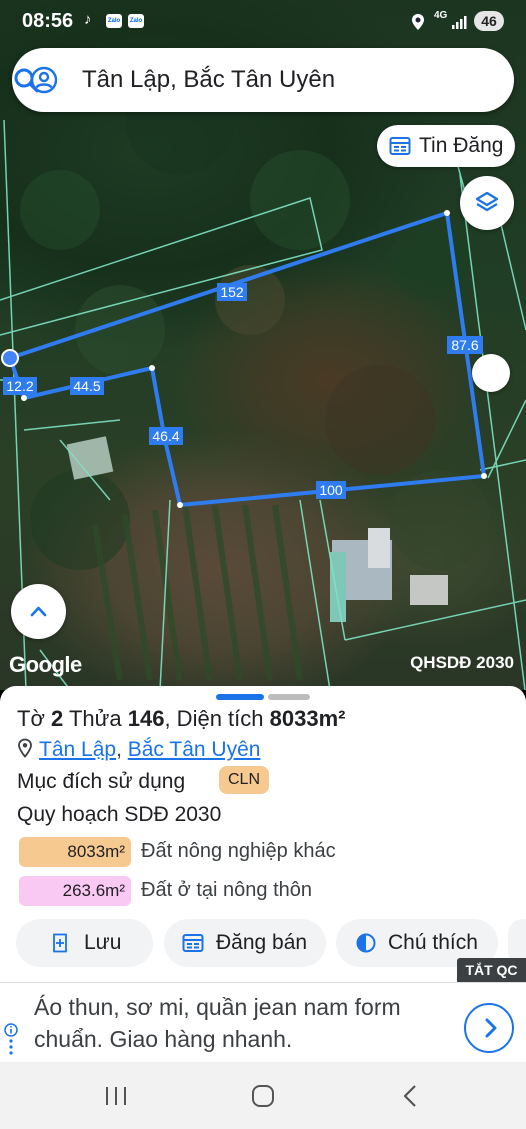 The height and width of the screenshot is (1129, 526). I want to click on parcel-location: Tân Lập, Bắc Tân Uyên, so click(138, 750).